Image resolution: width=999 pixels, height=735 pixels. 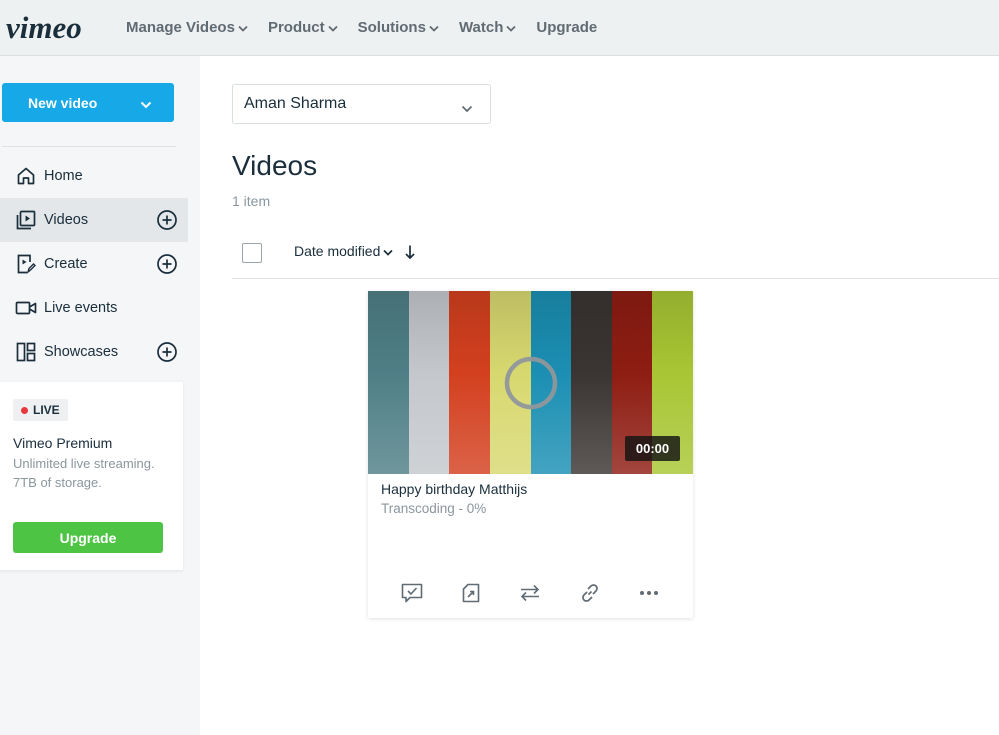 What do you see at coordinates (88, 537) in the screenshot?
I see `upgrade-button: Upgrade` at bounding box center [88, 537].